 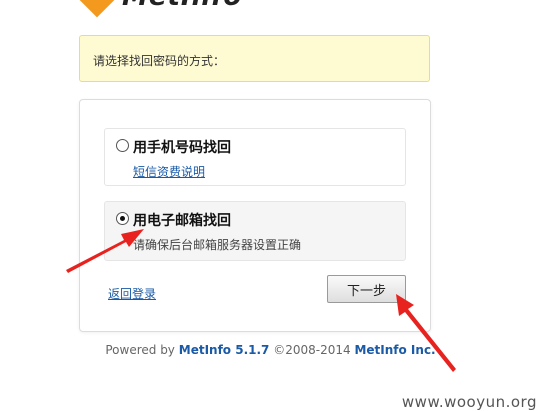 I want to click on logo-text: MetInfo, so click(x=182, y=6).